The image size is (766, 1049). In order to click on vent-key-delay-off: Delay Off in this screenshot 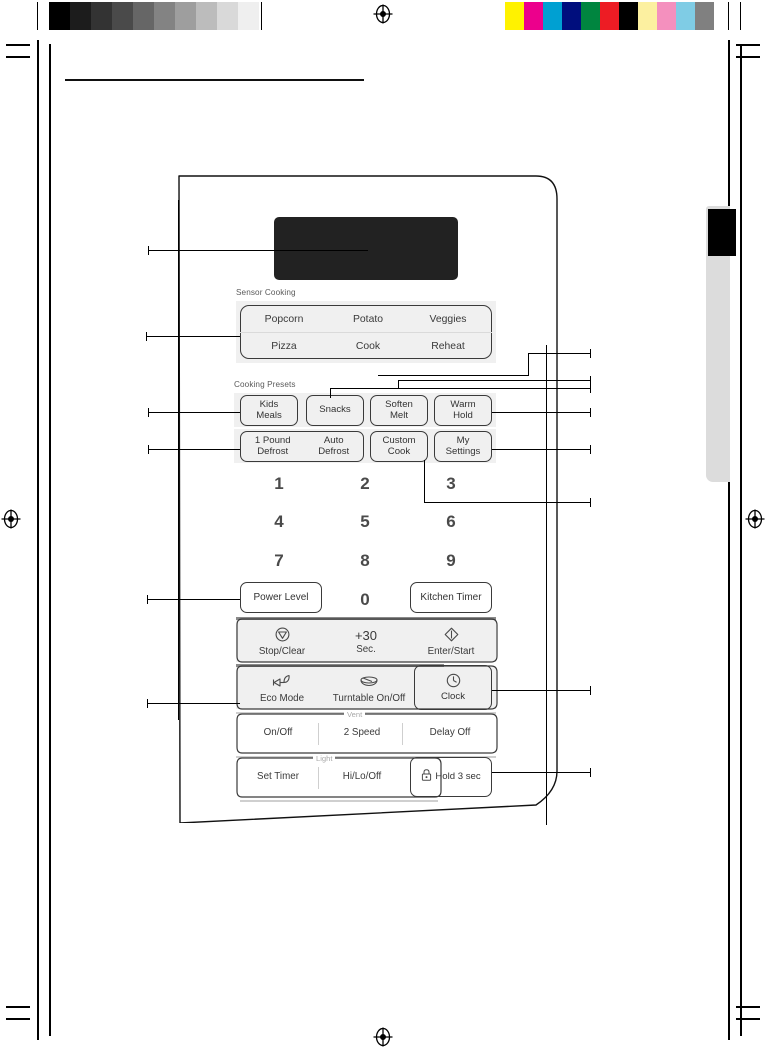, I will do `click(450, 733)`.